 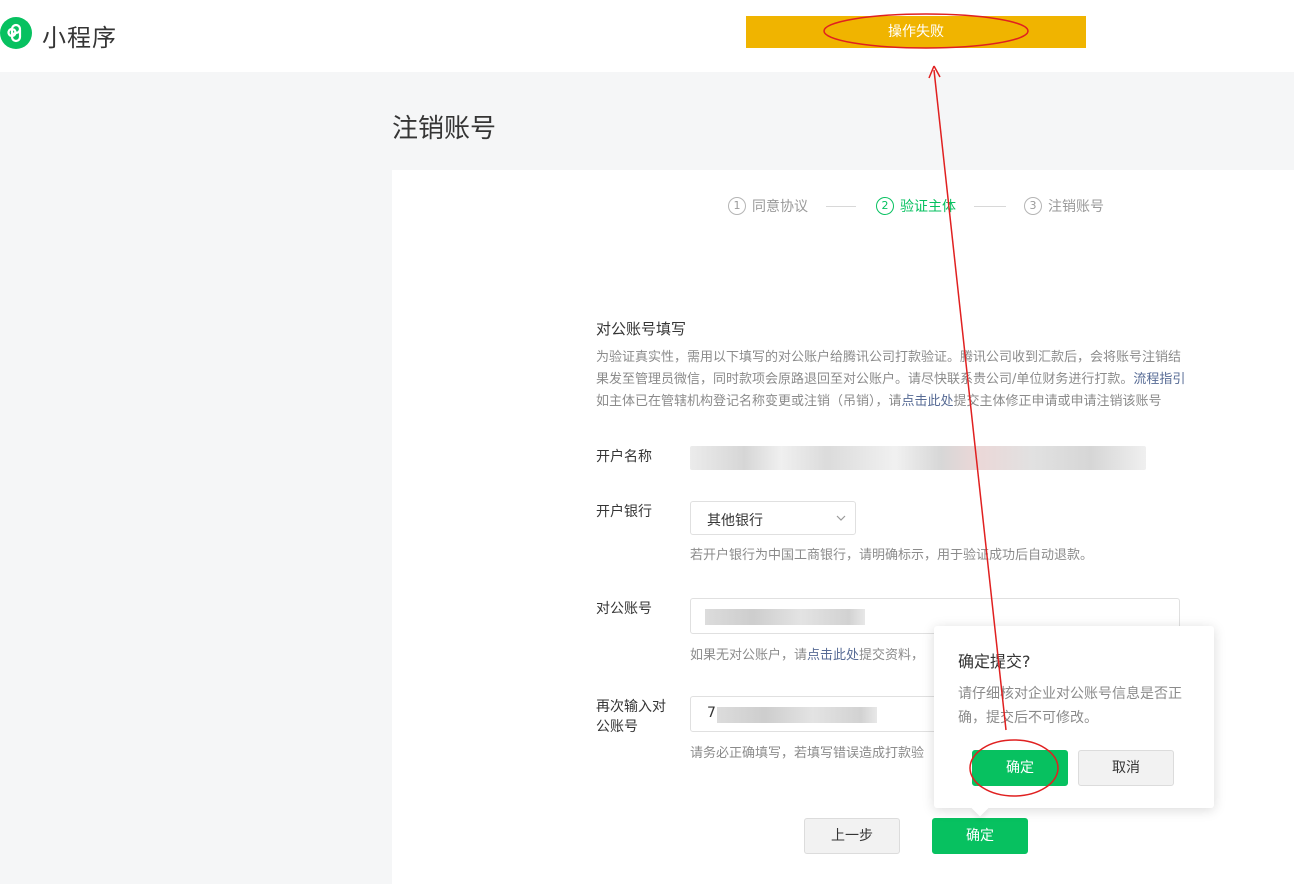 I want to click on step-label: 同意协议, so click(x=780, y=207).